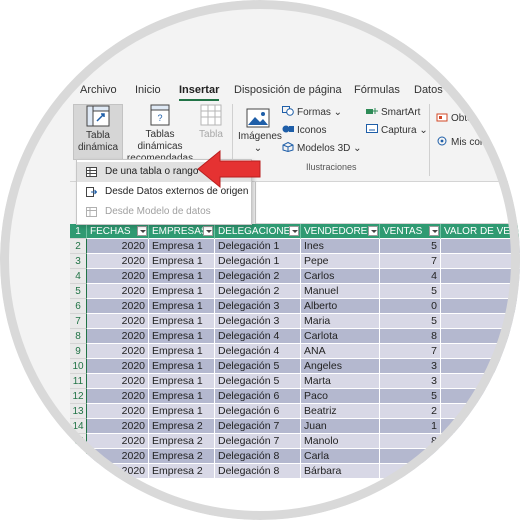 The width and height of the screenshot is (520, 520). Describe the element at coordinates (164, 212) in the screenshot. I see `menu-item-data-model: Desde Modelo de datos` at that location.